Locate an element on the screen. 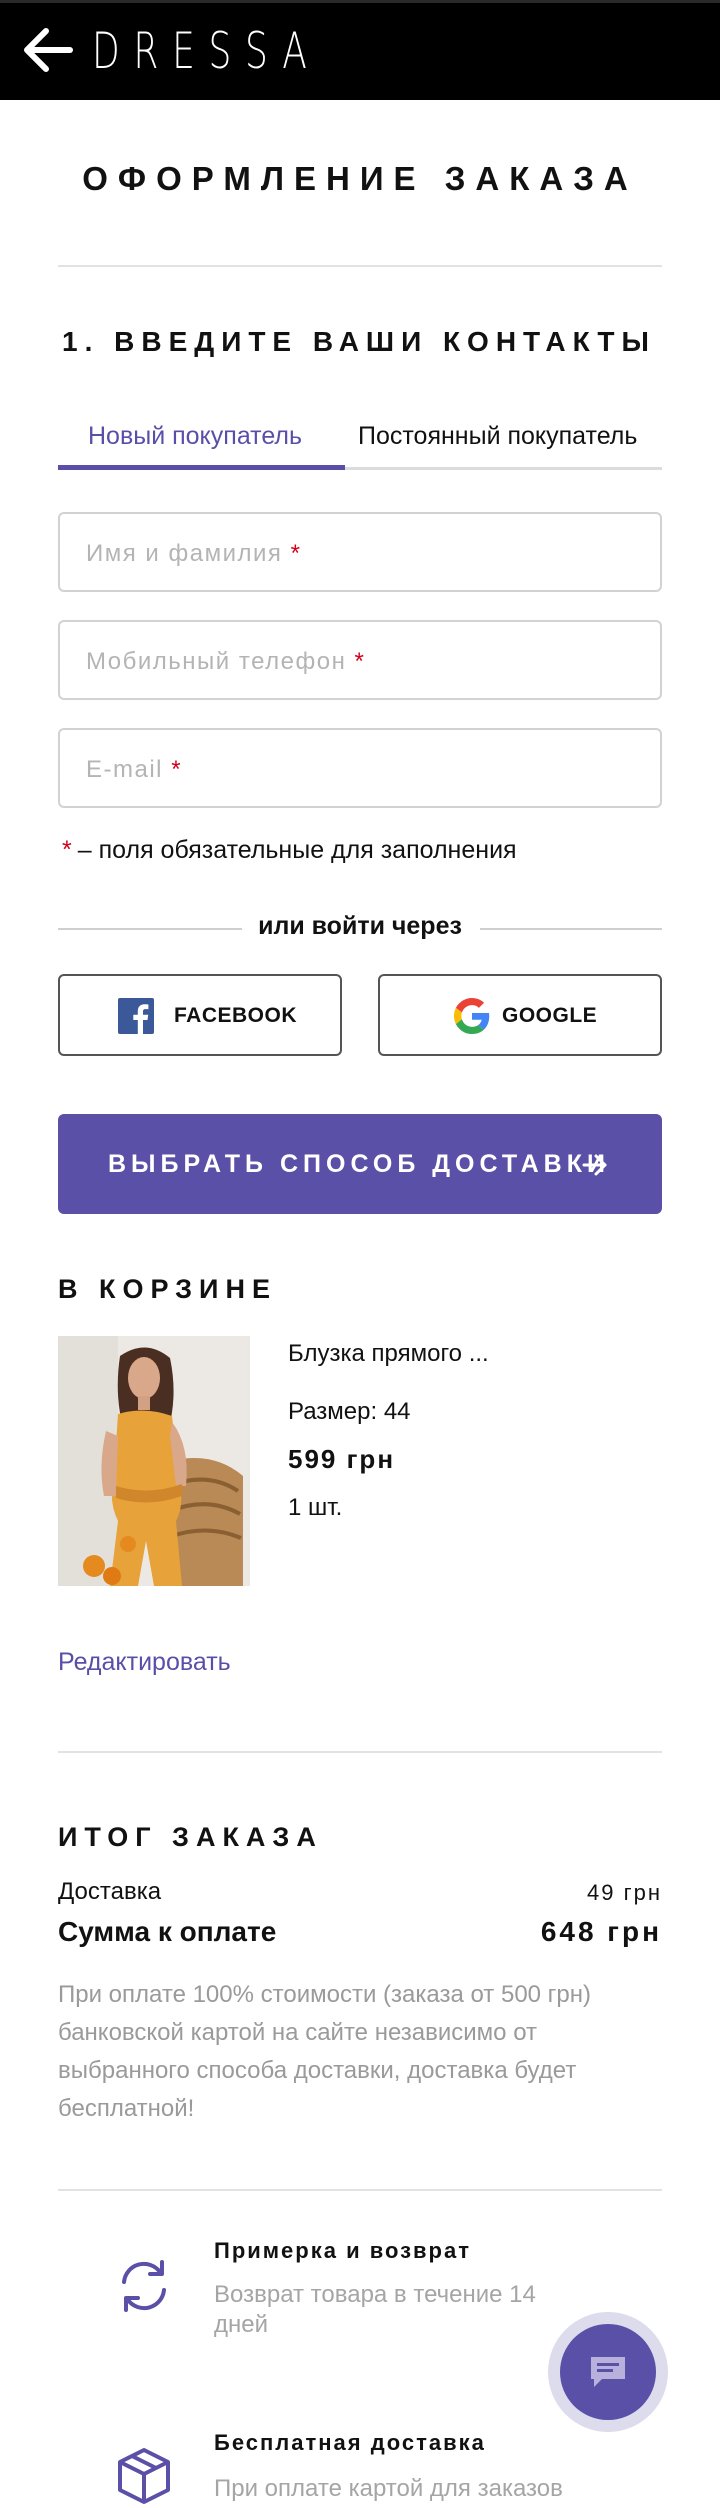 This screenshot has height=2508, width=720. top-bar: DRESSA is located at coordinates (360, 50).